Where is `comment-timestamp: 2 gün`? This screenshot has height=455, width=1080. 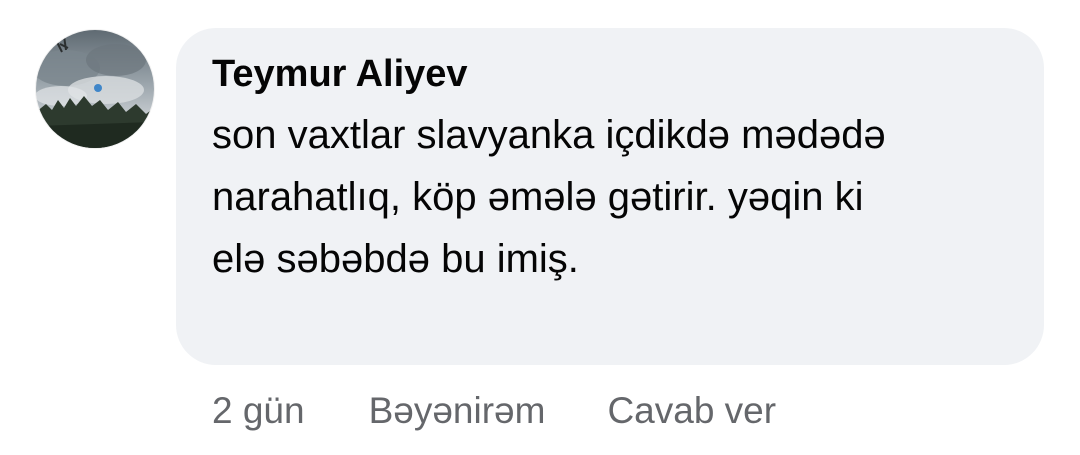
comment-timestamp: 2 gün is located at coordinates (258, 411).